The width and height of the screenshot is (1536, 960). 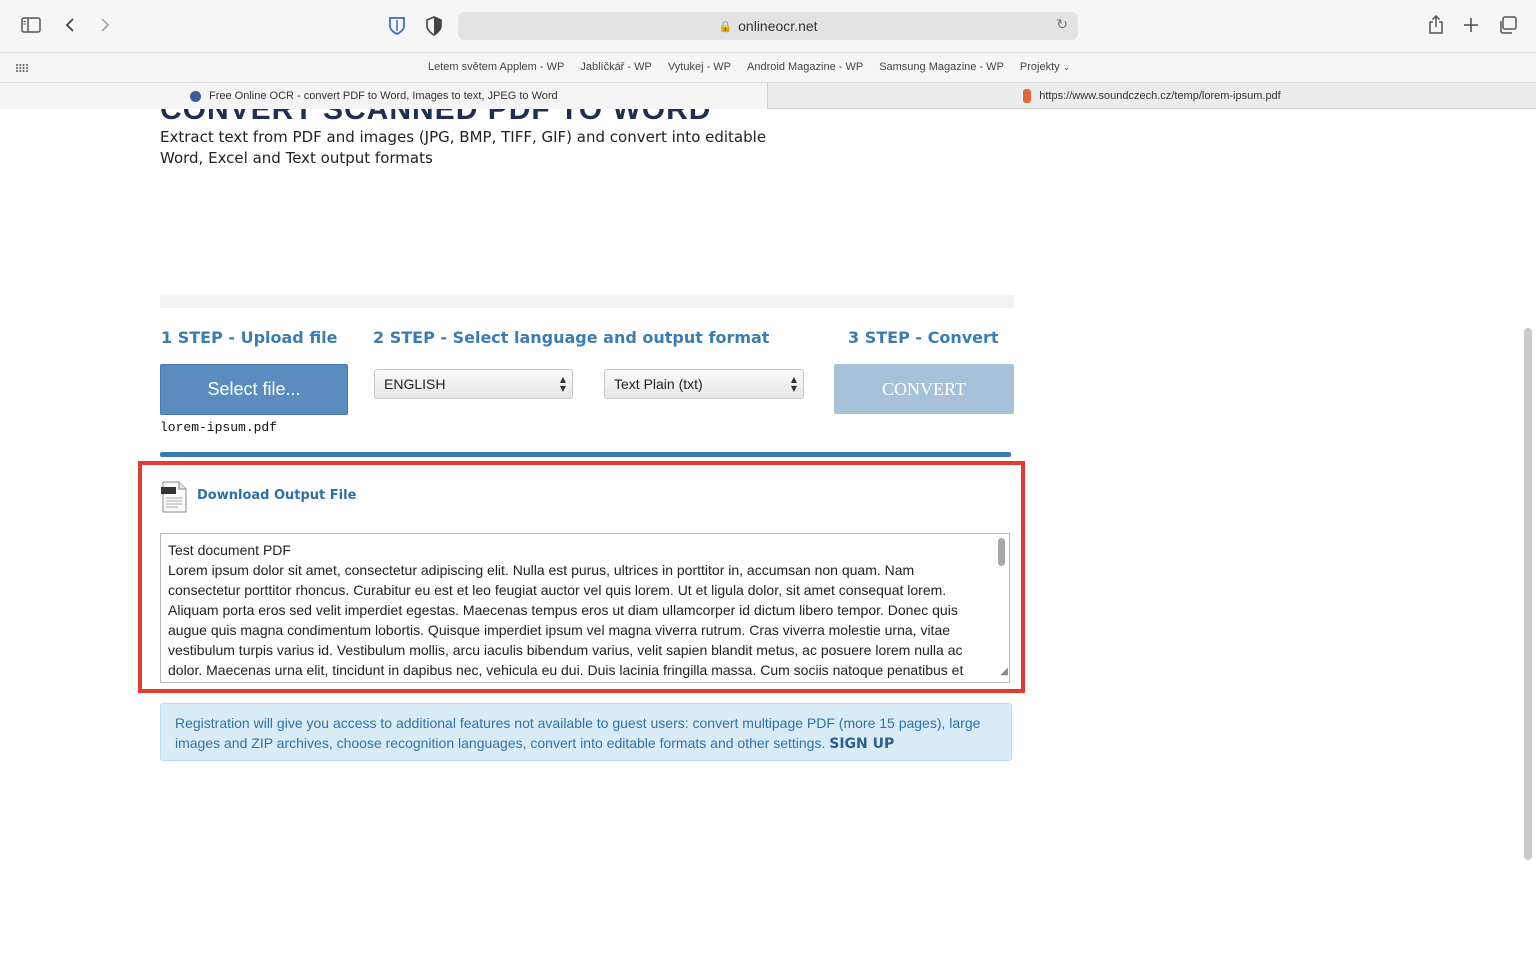 What do you see at coordinates (924, 389) in the screenshot?
I see `convert-button: CONVERT` at bounding box center [924, 389].